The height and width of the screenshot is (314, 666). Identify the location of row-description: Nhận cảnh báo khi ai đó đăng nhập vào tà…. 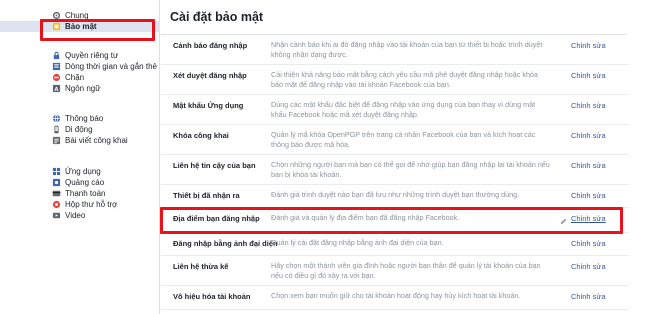
(407, 49).